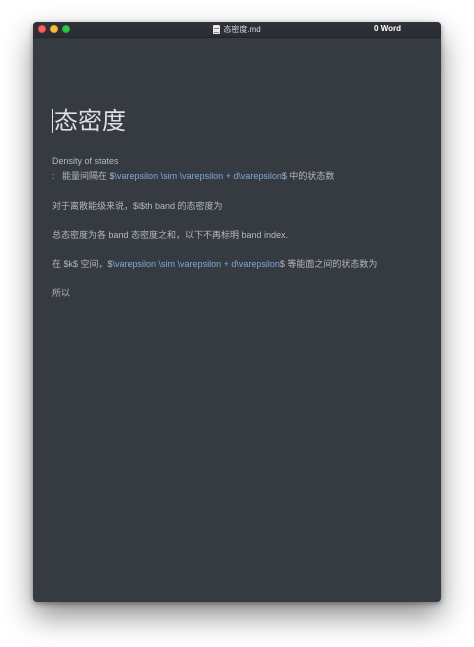 The height and width of the screenshot is (647, 474). Describe the element at coordinates (236, 206) in the screenshot. I see `paragraph-1: 对于离散能级来说，$i$th band 的态密度为` at that location.